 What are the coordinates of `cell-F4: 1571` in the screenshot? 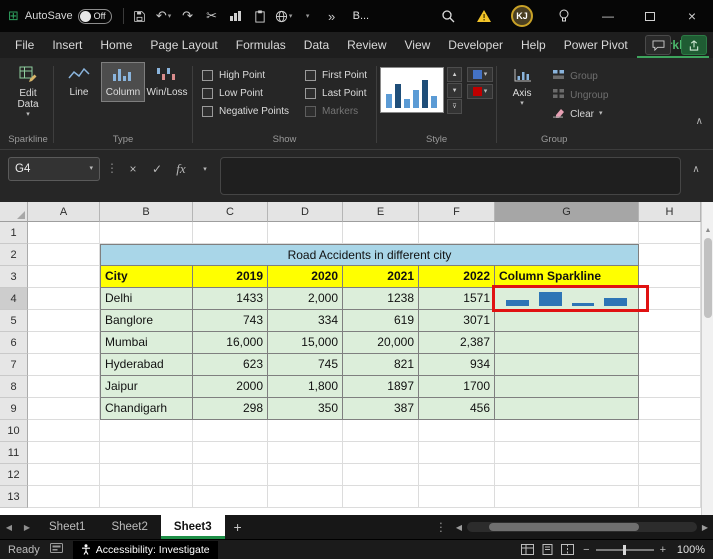 It's located at (457, 299).